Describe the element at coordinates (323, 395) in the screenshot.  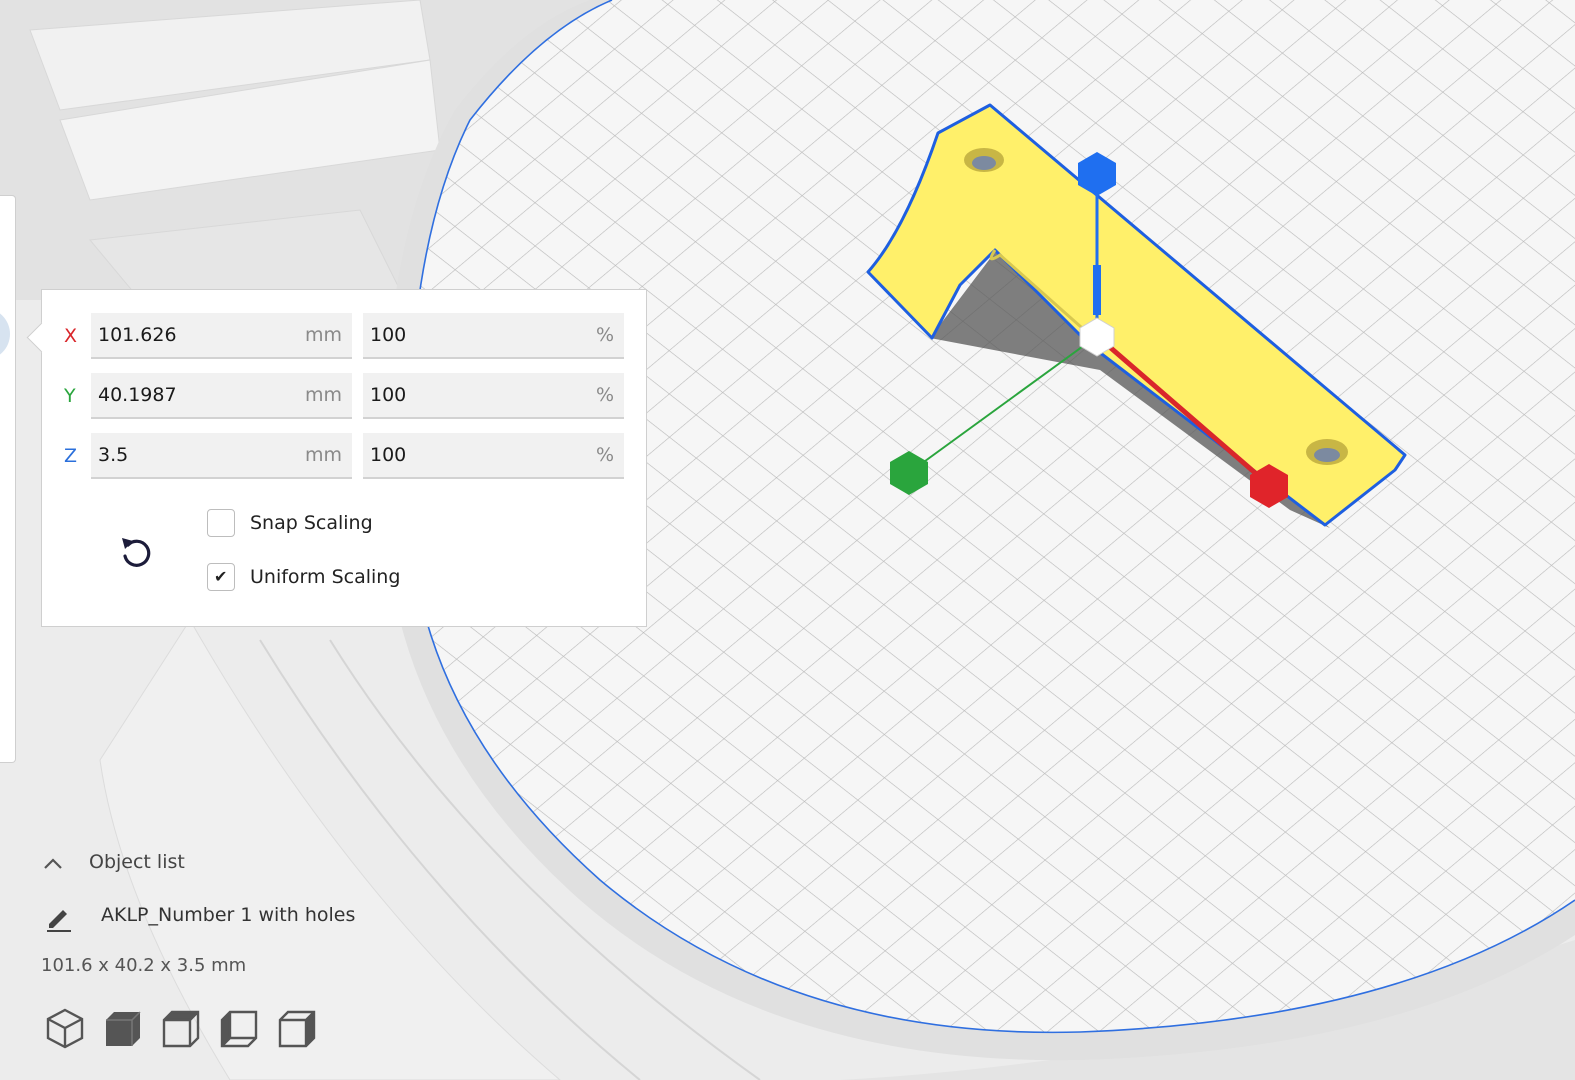
I see `size-y-unit: mm` at that location.